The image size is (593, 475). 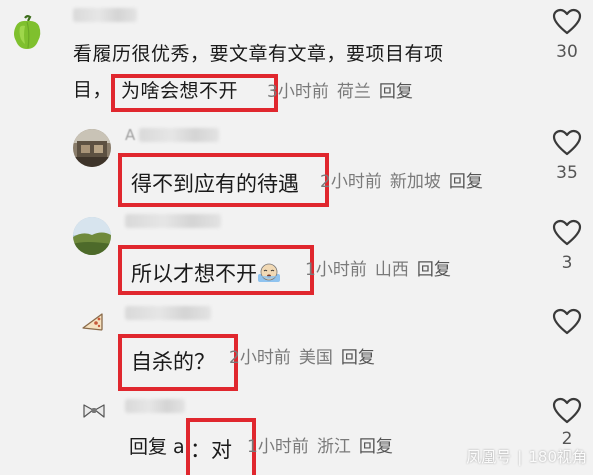 I want to click on location: 美国, so click(x=315, y=358).